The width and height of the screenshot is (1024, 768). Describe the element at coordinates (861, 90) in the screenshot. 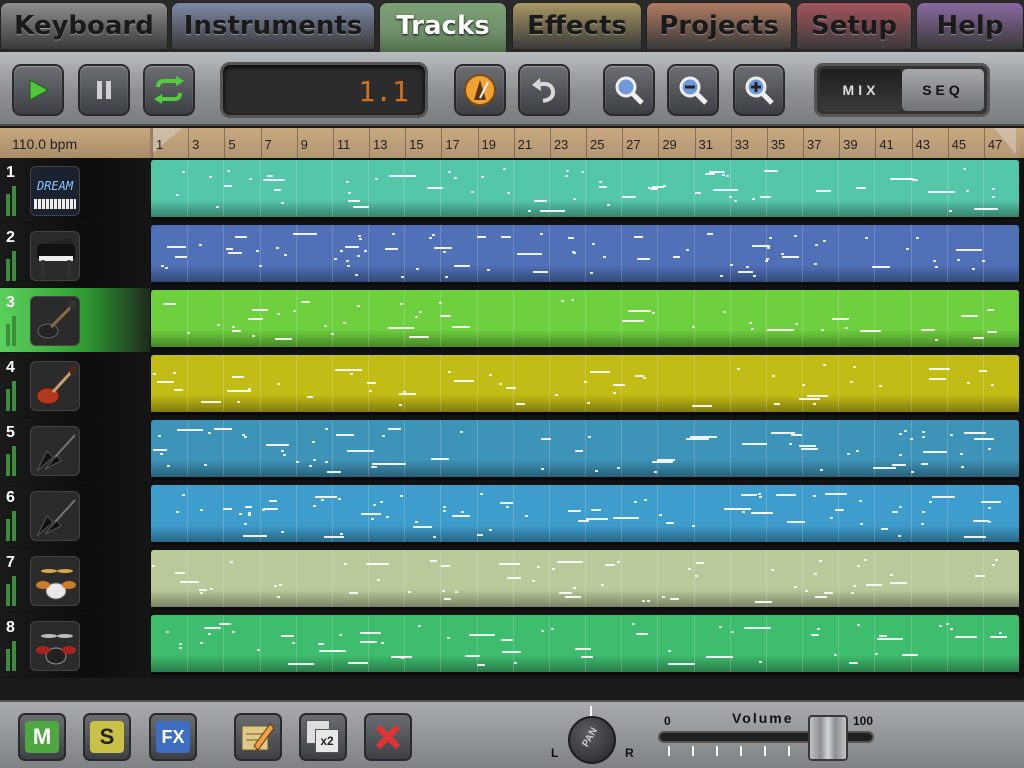

I see `mix-button: MIX` at that location.